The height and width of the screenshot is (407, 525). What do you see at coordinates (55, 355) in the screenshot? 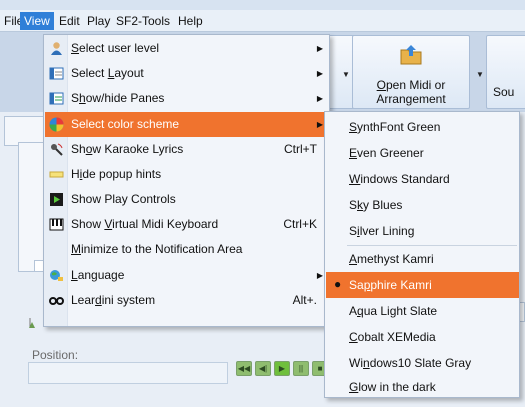
I see `position-label: Position:` at bounding box center [55, 355].